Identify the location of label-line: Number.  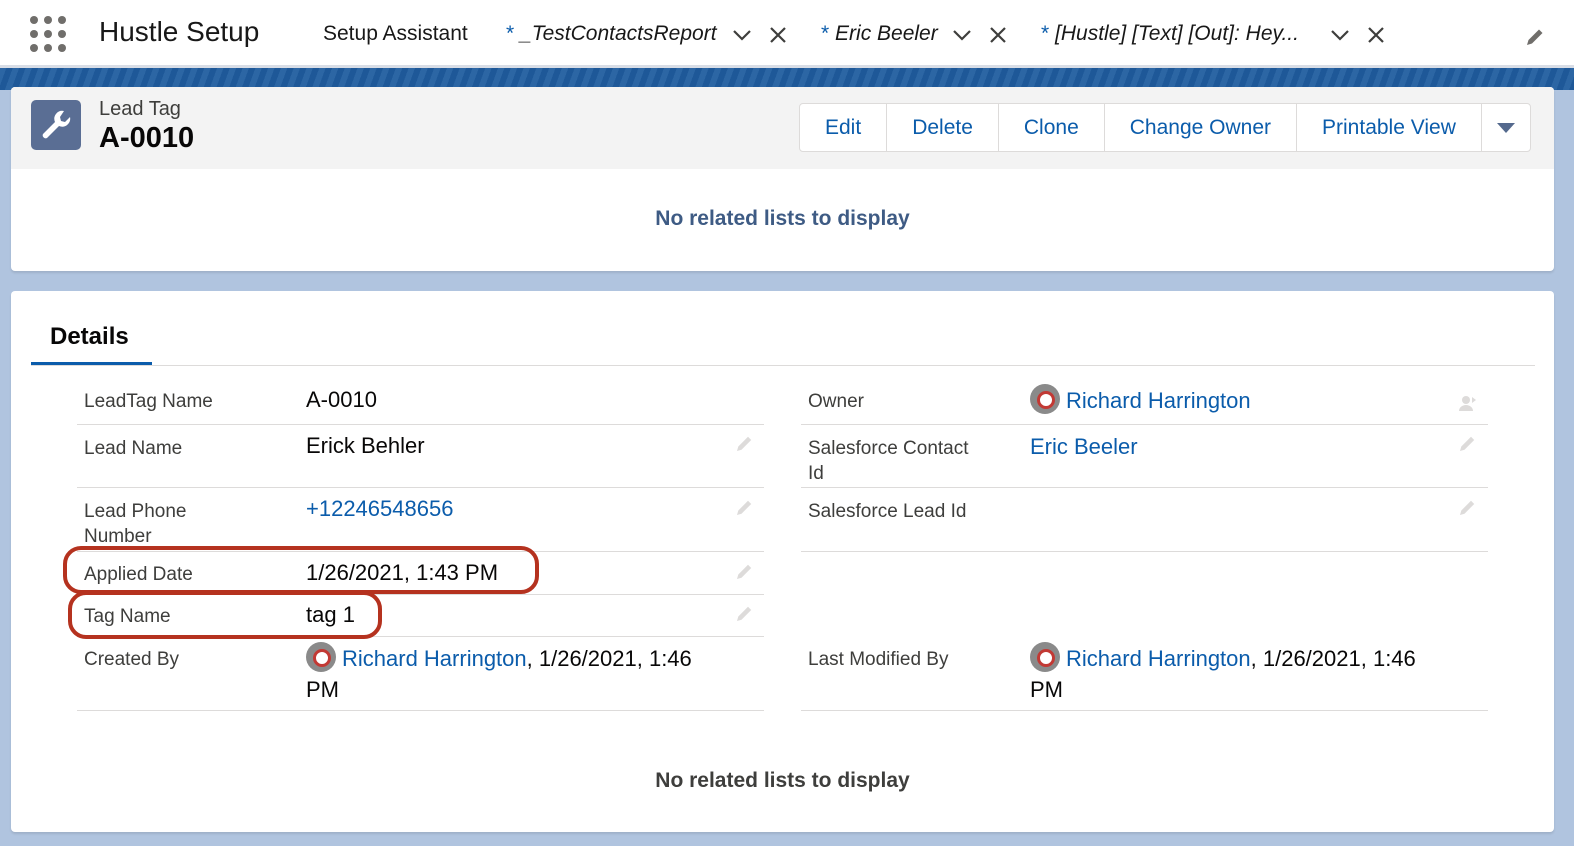
(118, 536).